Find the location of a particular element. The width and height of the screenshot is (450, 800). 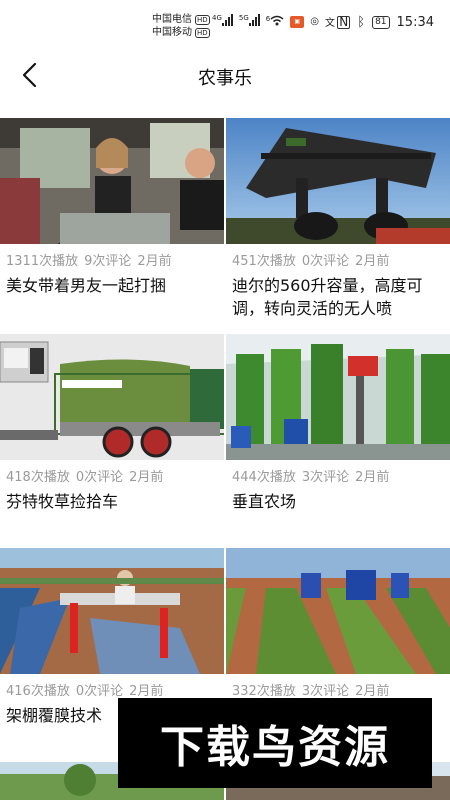

video-card: 1311次播放 9次评论 2月前 美女带着男友一起打捆 is located at coordinates (112, 225).